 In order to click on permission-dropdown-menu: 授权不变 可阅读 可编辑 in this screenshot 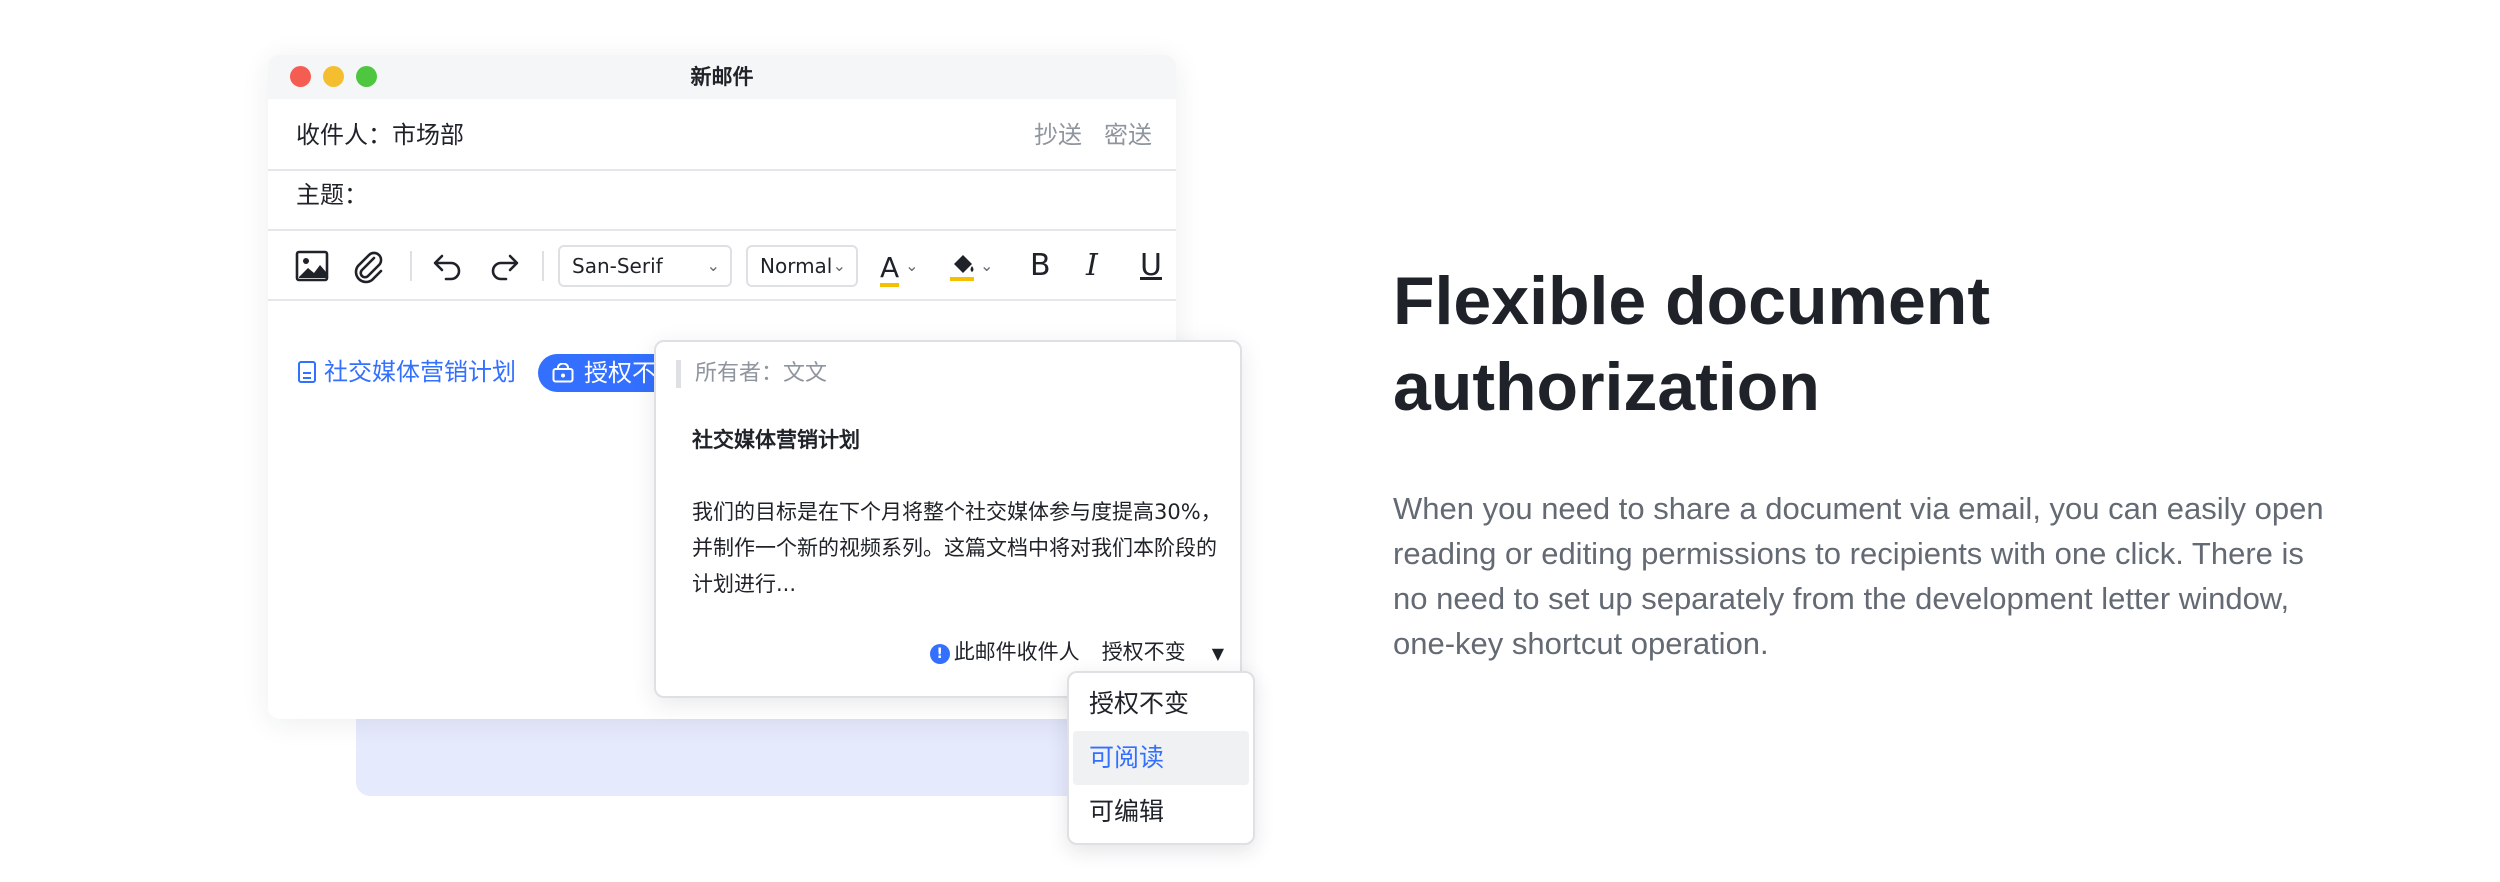, I will do `click(1161, 758)`.